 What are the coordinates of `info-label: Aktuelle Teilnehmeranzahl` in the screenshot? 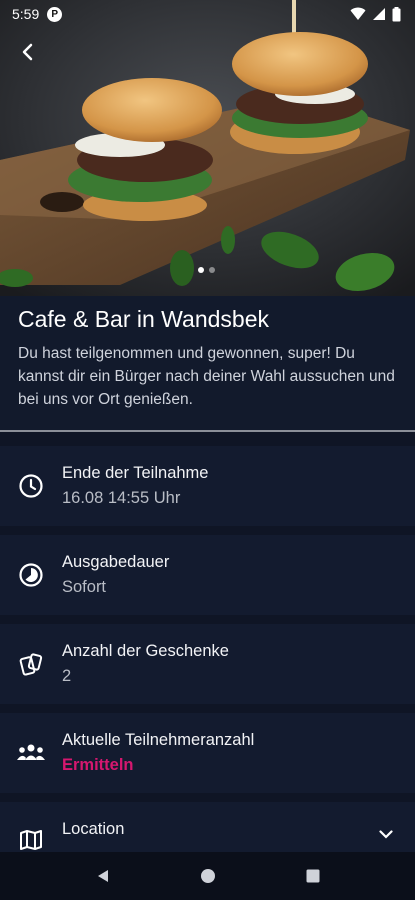 It's located at (158, 740).